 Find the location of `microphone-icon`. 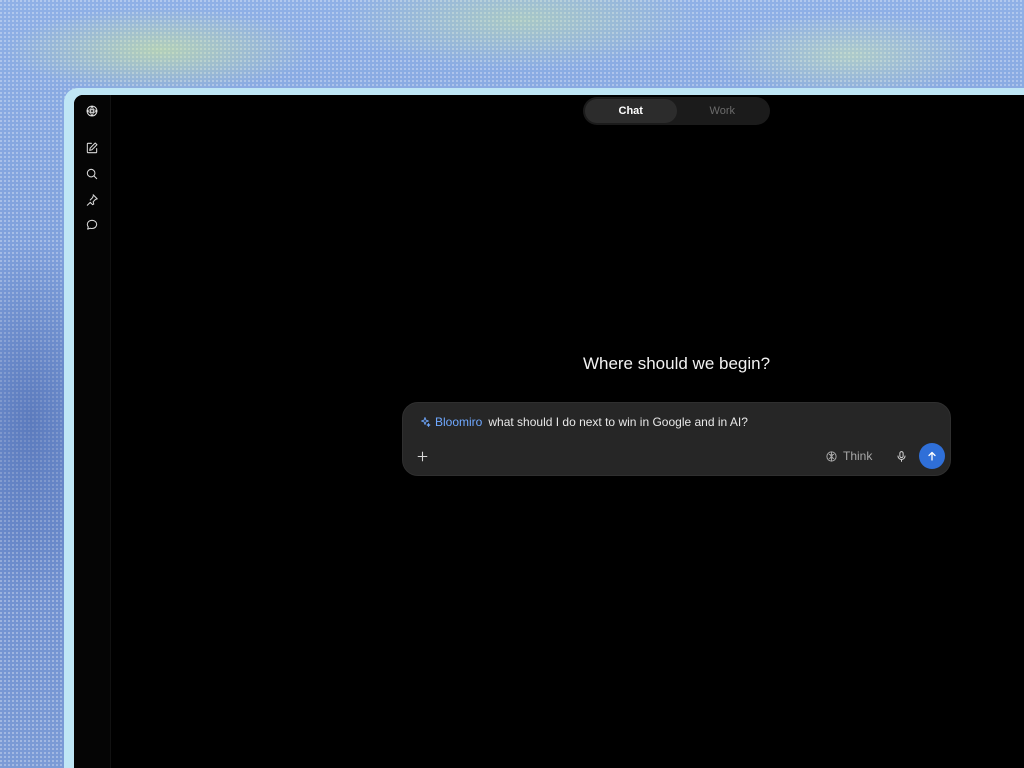

microphone-icon is located at coordinates (901, 456).